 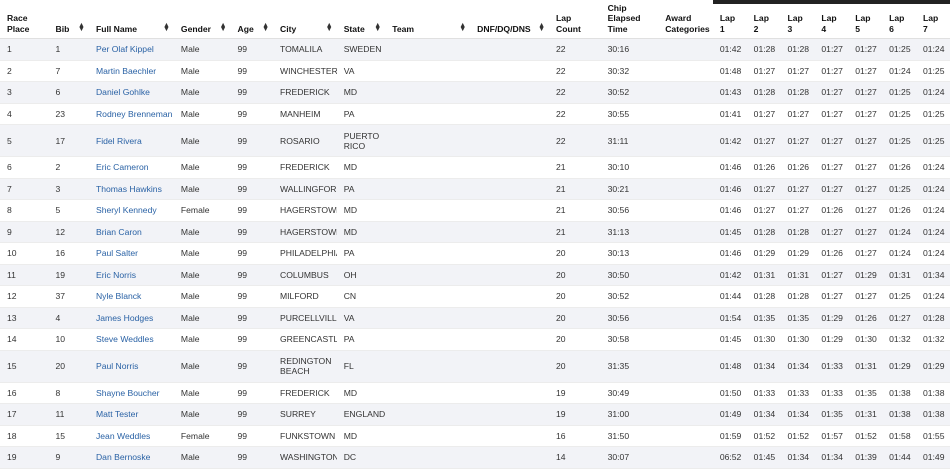 What do you see at coordinates (629, 71) in the screenshot?
I see `cell-chip: 30:32` at bounding box center [629, 71].